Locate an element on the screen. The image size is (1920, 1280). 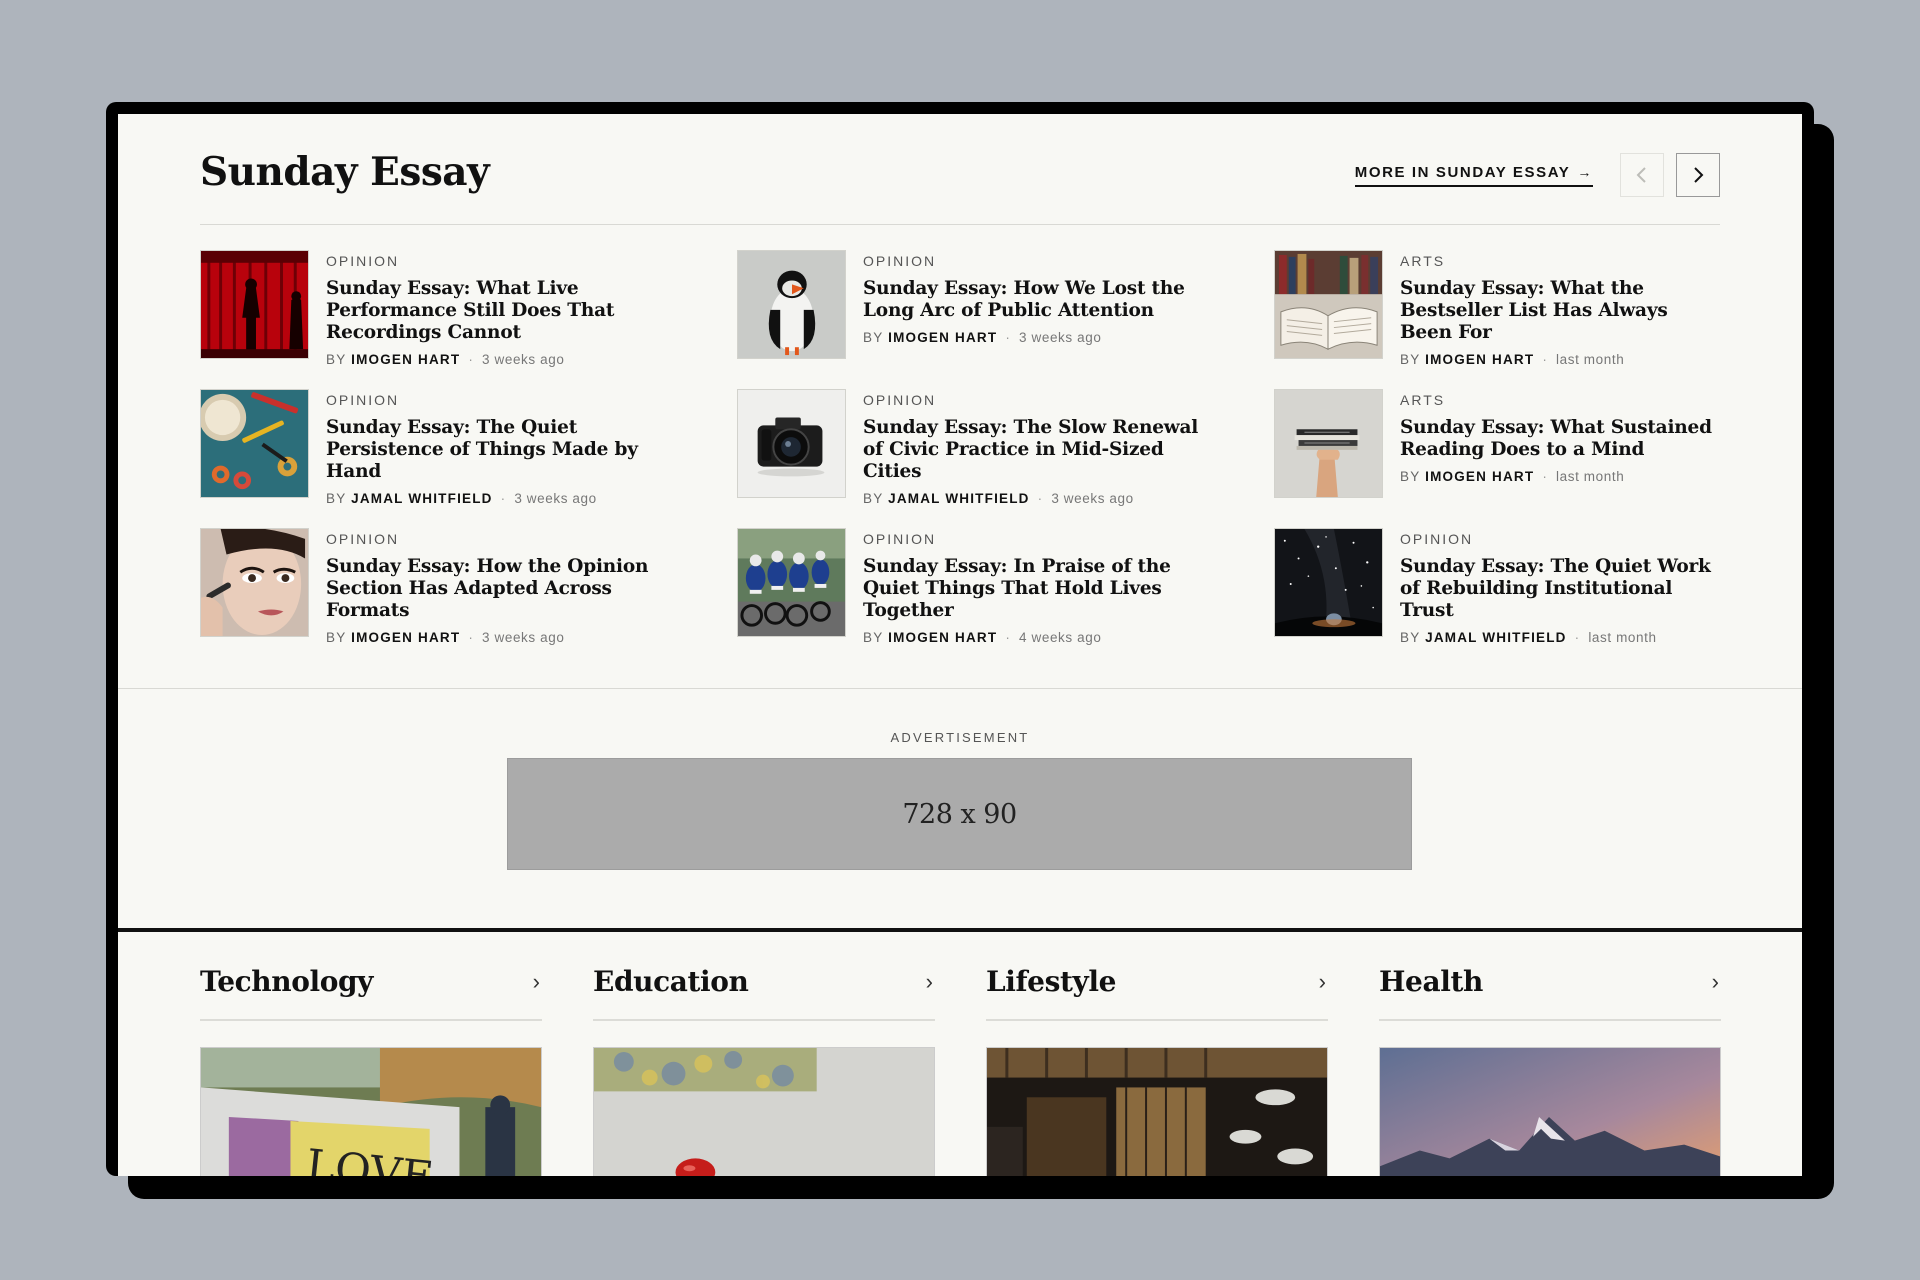
category-header: Technology › is located at coordinates (371, 976).